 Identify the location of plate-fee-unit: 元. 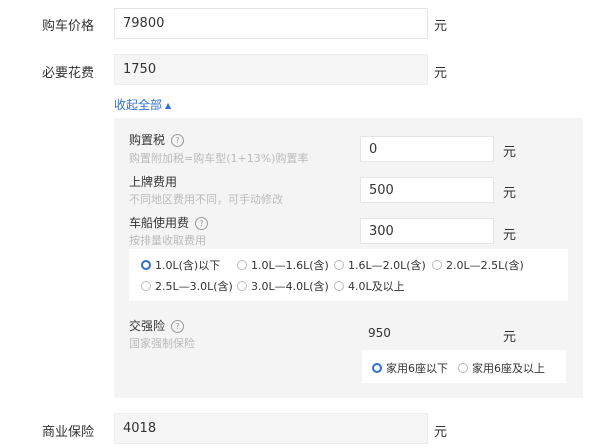
(510, 193).